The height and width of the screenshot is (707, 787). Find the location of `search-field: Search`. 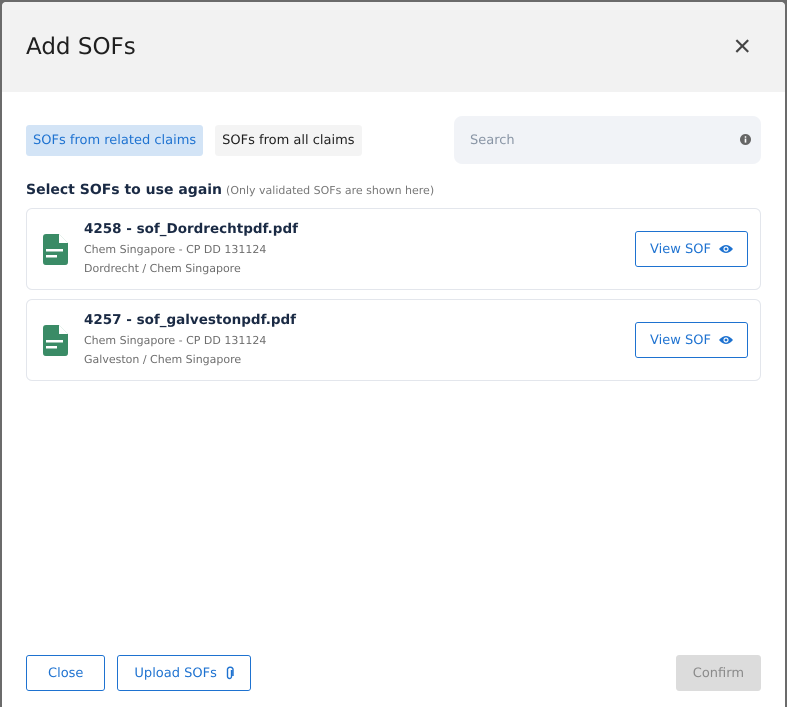

search-field: Search is located at coordinates (607, 140).